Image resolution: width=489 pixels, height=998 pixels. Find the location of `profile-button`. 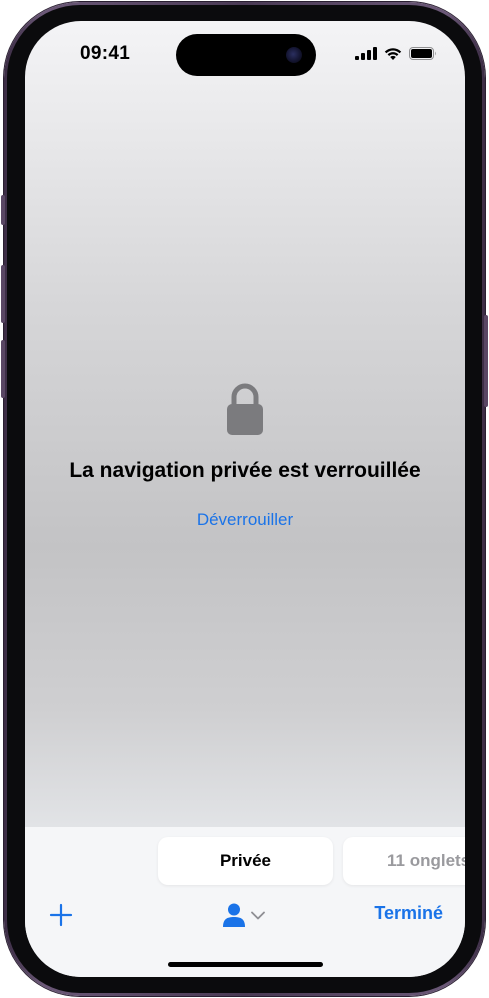

profile-button is located at coordinates (247, 915).